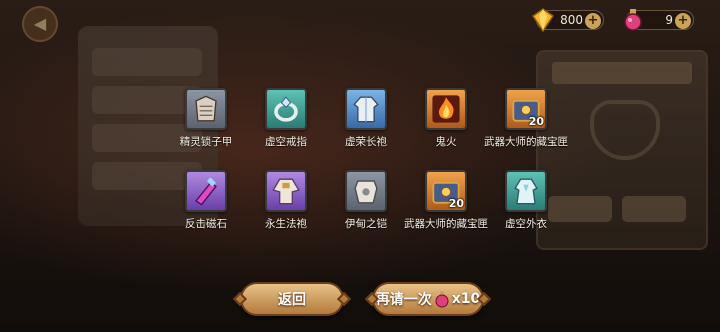 The width and height of the screenshot is (720, 332). What do you see at coordinates (366, 109) in the screenshot?
I see `robe-icon` at bounding box center [366, 109].